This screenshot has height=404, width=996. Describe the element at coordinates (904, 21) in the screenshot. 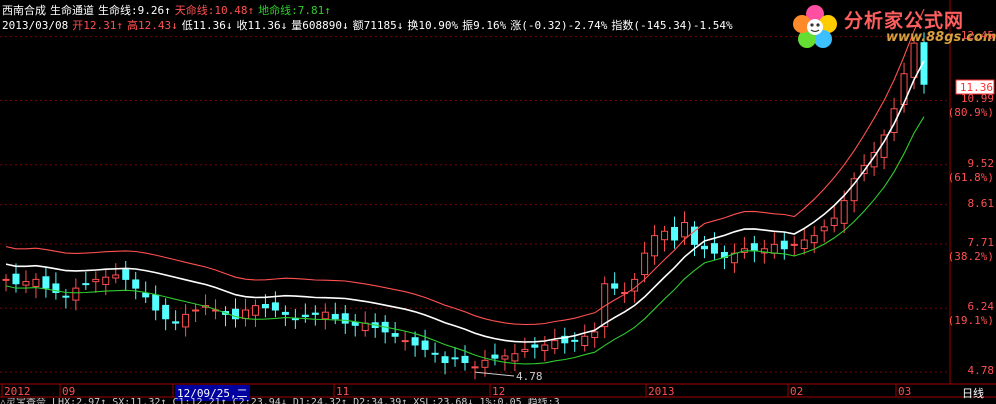

I see `logo-brand-text: 分析家公式网` at that location.